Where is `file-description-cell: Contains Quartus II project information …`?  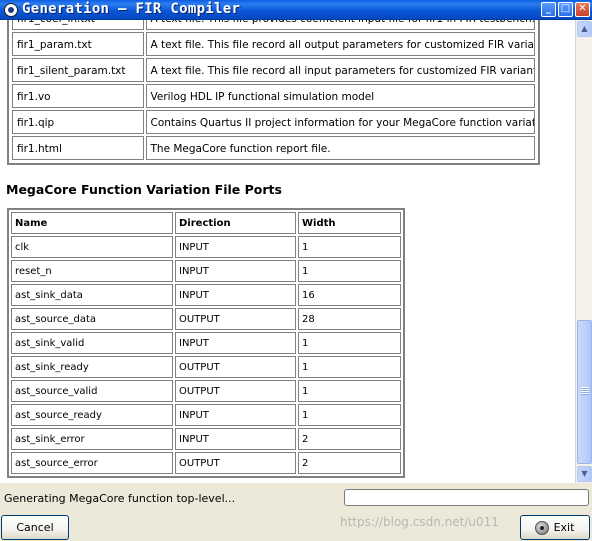
file-description-cell: Contains Quartus II project information … is located at coordinates (340, 122).